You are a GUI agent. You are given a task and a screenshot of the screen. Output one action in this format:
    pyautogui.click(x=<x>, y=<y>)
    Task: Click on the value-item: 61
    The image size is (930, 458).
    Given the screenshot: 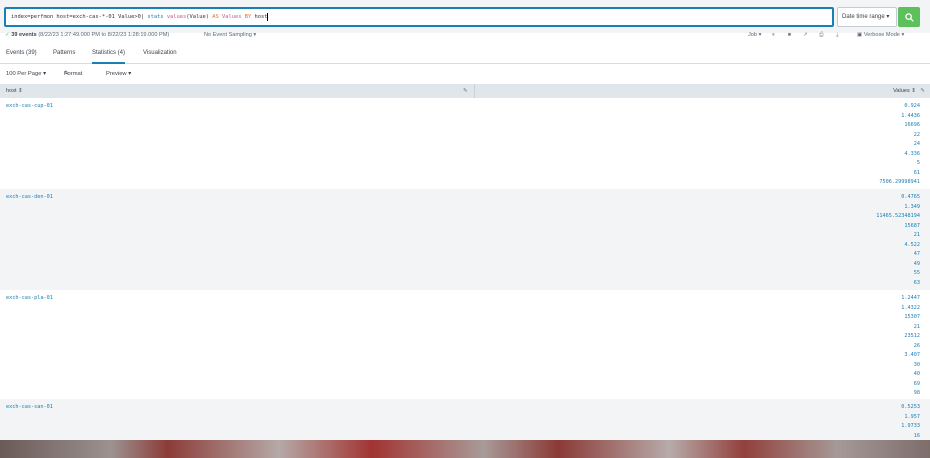 What is the action you would take?
    pyautogui.click(x=899, y=174)
    